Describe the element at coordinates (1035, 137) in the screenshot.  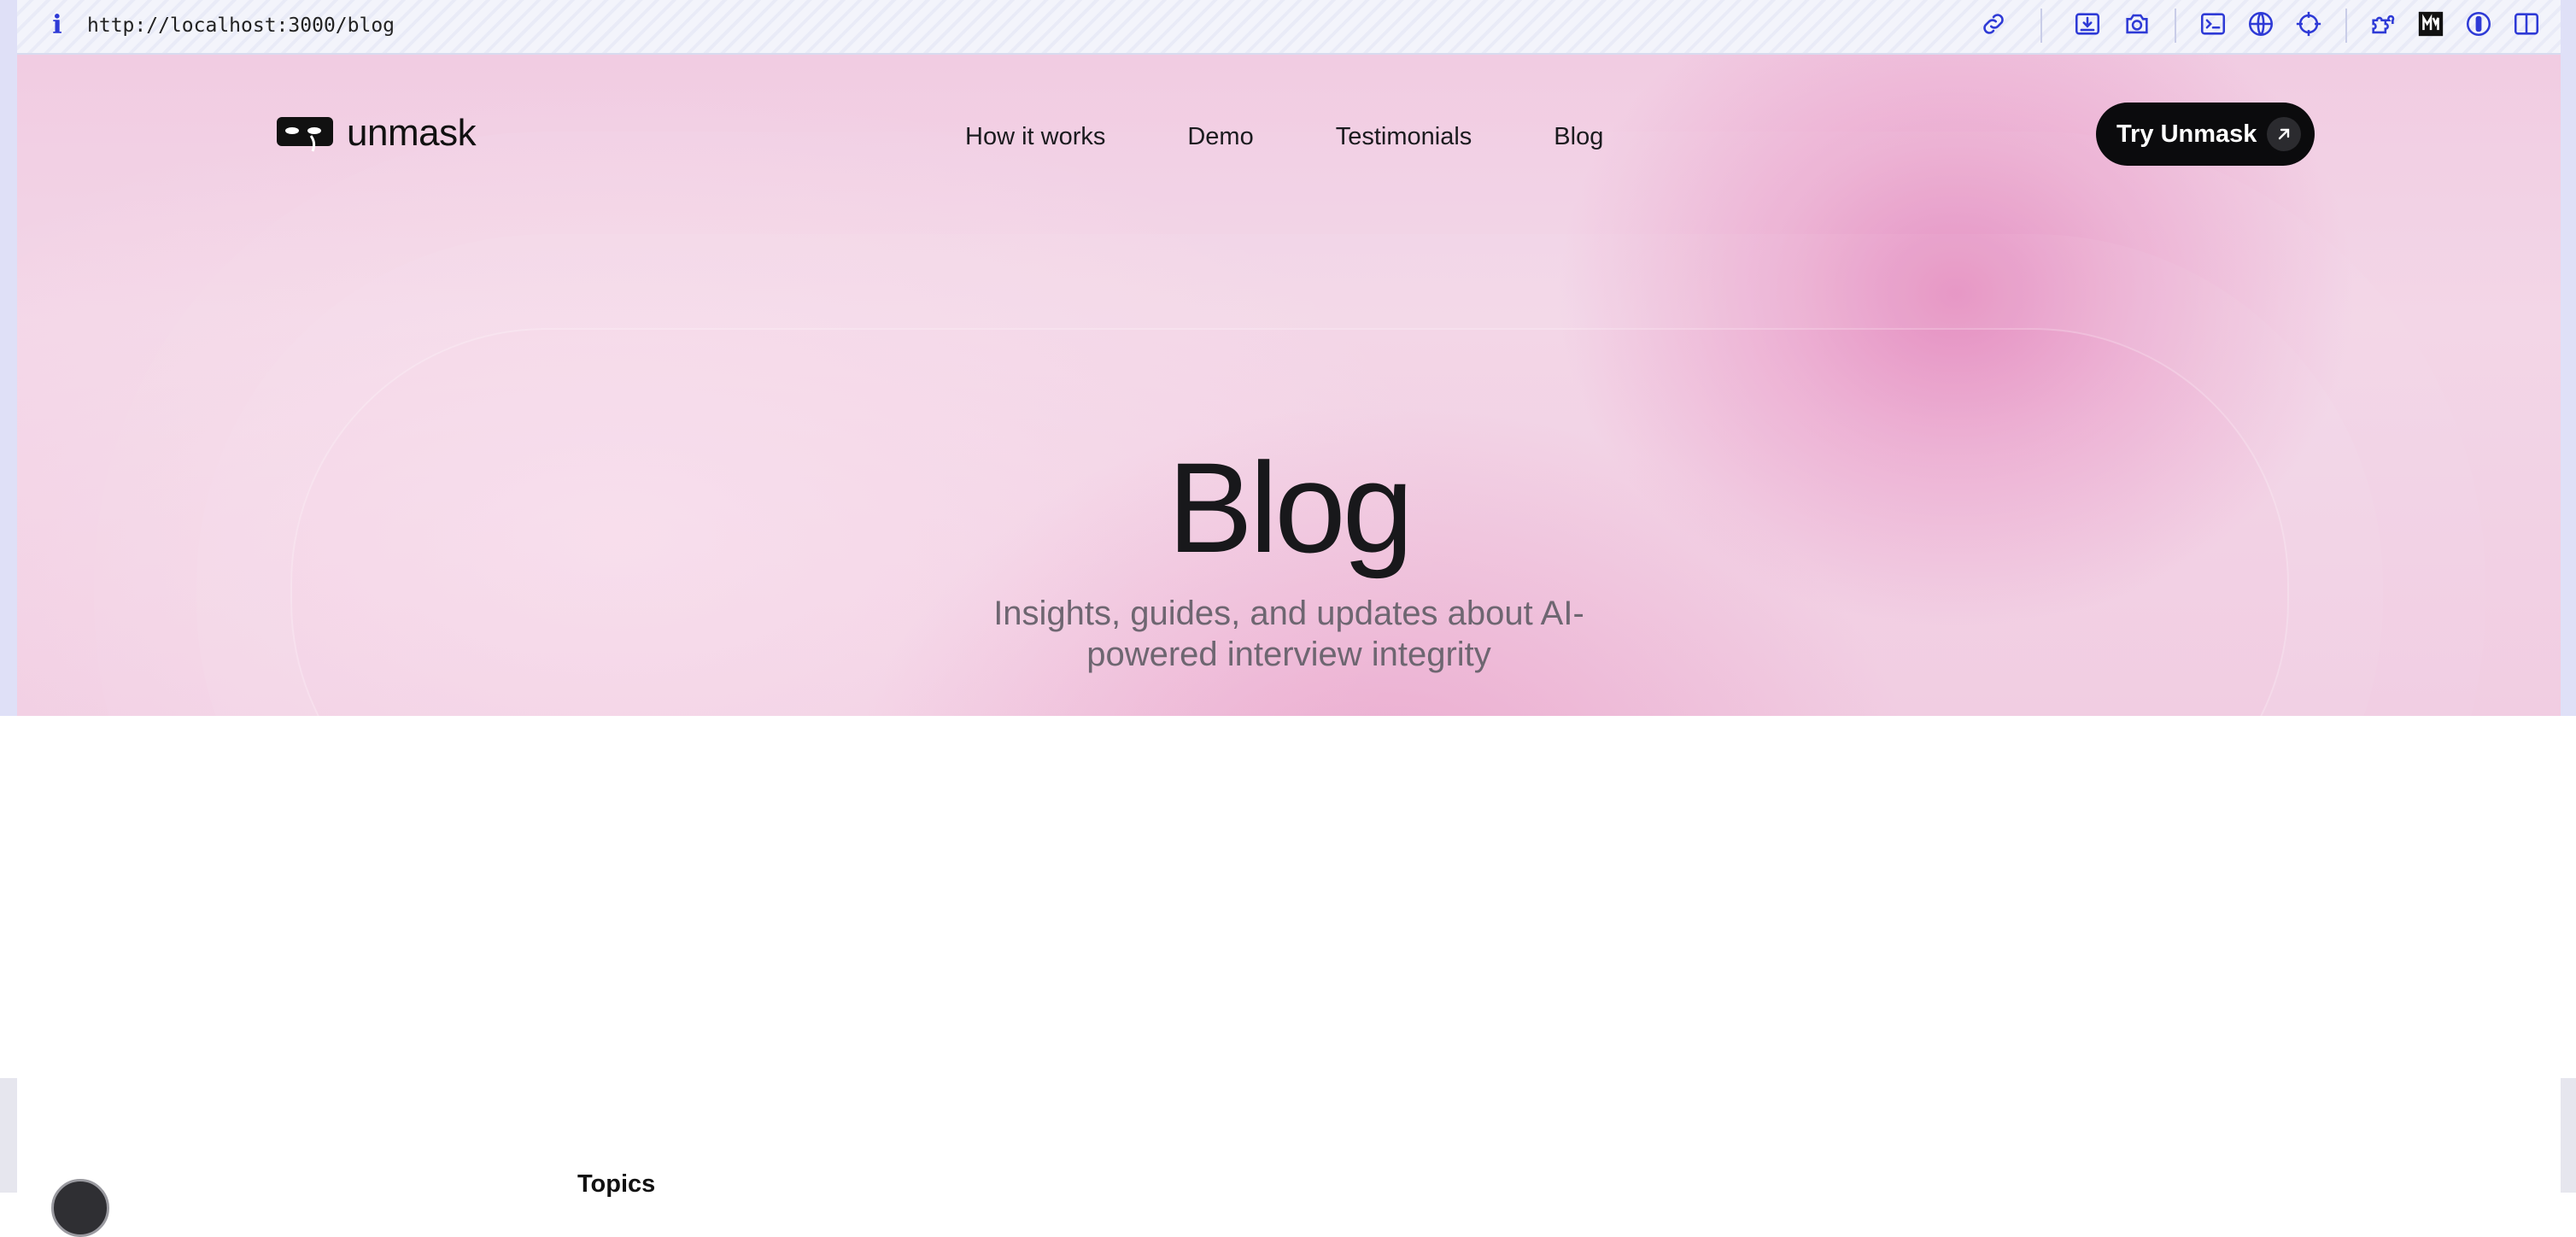
I see `nav-link-how-it-works: How it works` at that location.